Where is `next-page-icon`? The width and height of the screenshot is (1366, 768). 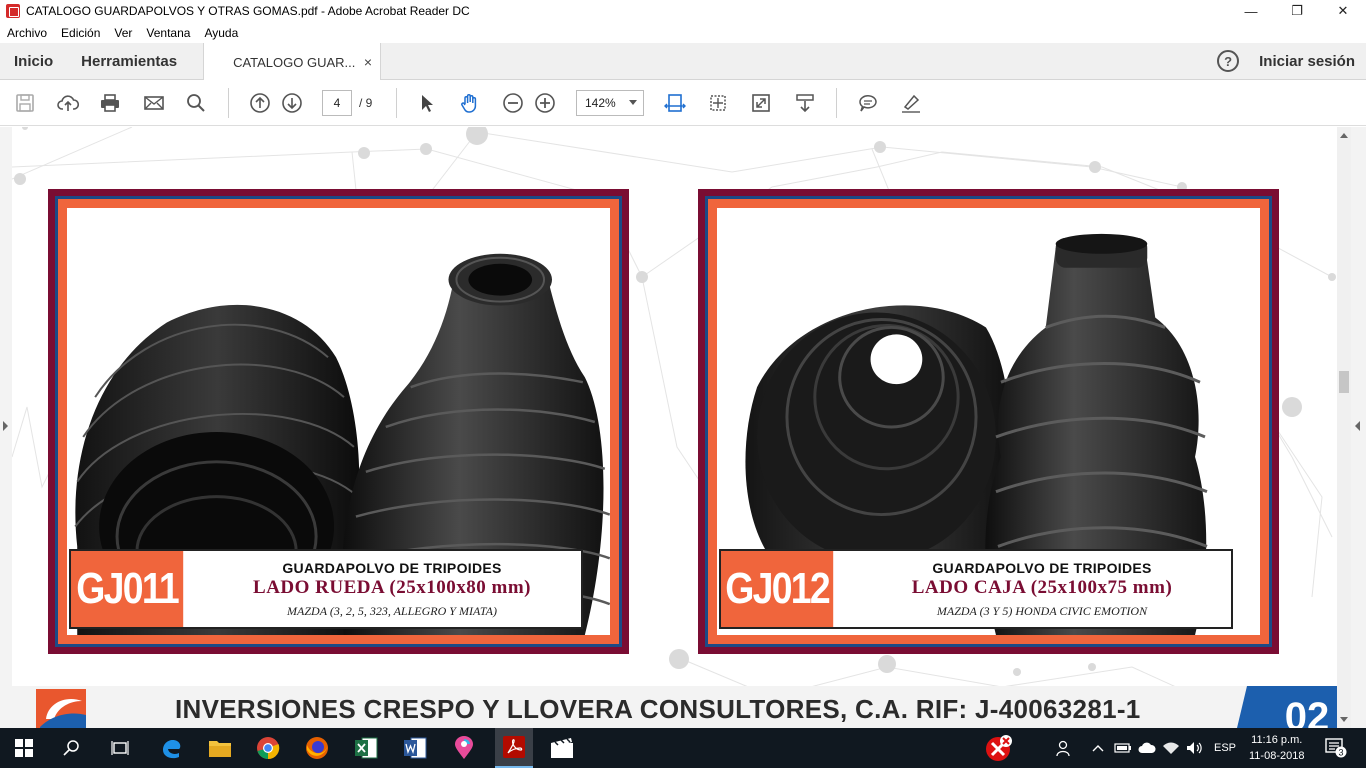 next-page-icon is located at coordinates (292, 103).